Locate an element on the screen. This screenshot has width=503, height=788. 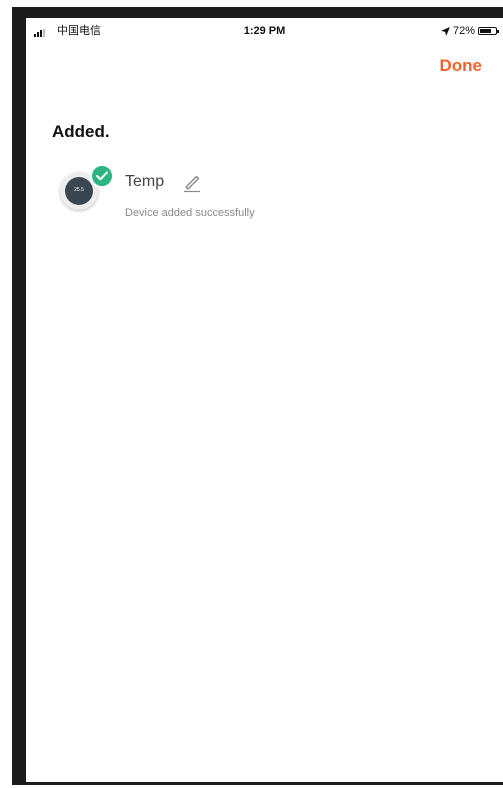
edit-pencil-icon is located at coordinates (192, 182).